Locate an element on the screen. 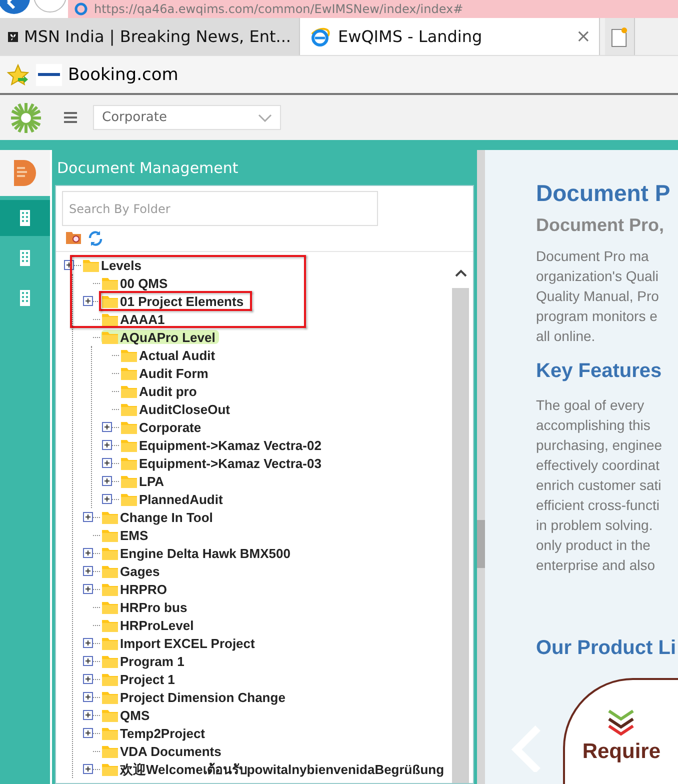  section-heading: Key Features is located at coordinates (599, 371).